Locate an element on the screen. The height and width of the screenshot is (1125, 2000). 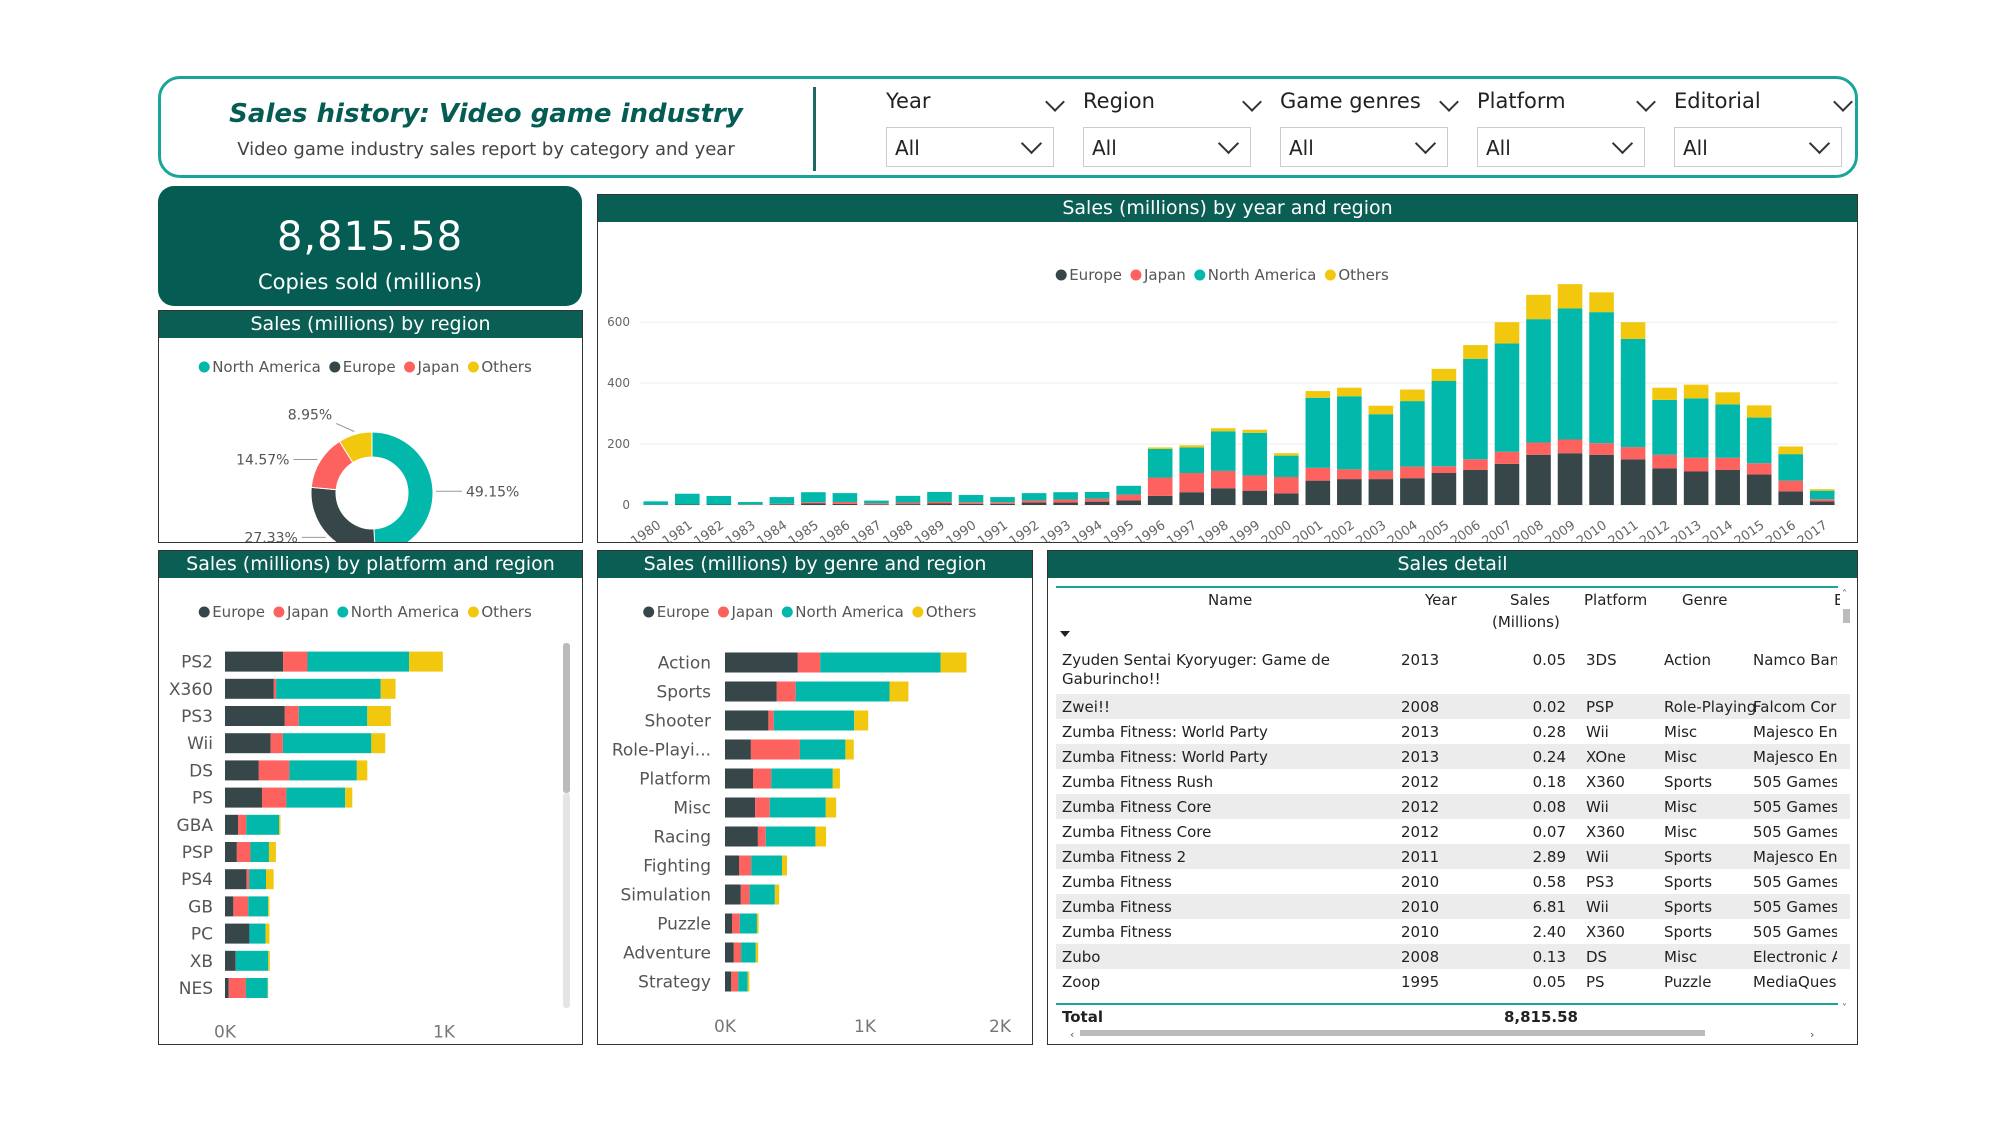
vertical-scrollbar: ˄ ˅ is located at coordinates (1846, 804).